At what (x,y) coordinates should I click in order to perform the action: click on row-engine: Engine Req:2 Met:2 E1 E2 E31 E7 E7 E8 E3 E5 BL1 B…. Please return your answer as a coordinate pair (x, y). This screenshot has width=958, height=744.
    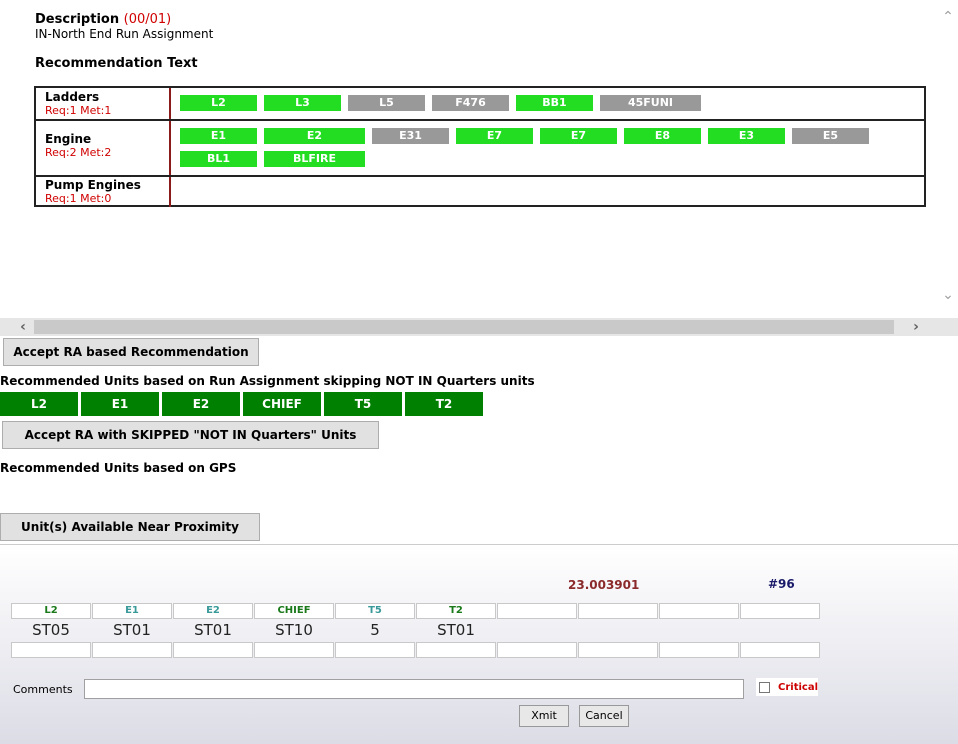
    Looking at the image, I should click on (480, 149).